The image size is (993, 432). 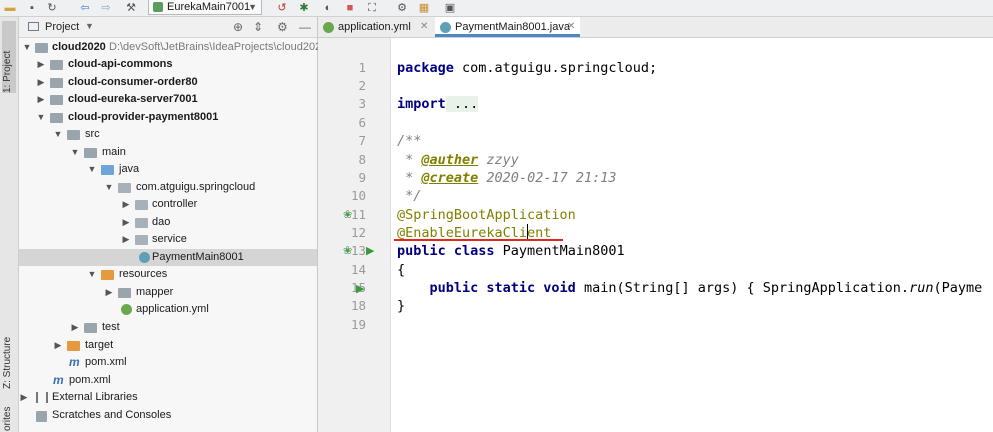 What do you see at coordinates (238, 27) in the screenshot?
I see `locate-icon: ⊕` at bounding box center [238, 27].